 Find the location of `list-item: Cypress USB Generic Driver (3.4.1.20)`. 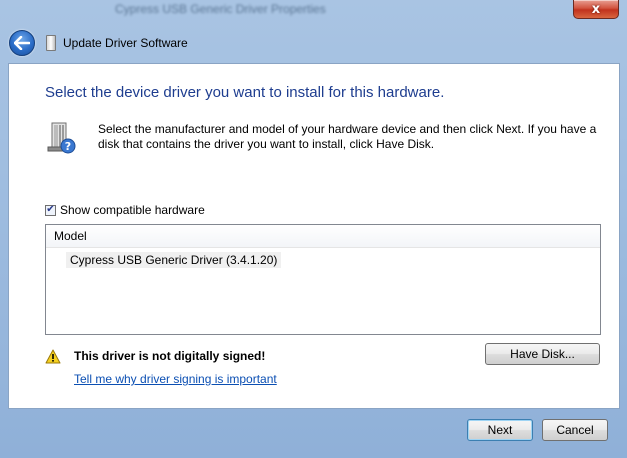

list-item: Cypress USB Generic Driver (3.4.1.20) is located at coordinates (174, 260).